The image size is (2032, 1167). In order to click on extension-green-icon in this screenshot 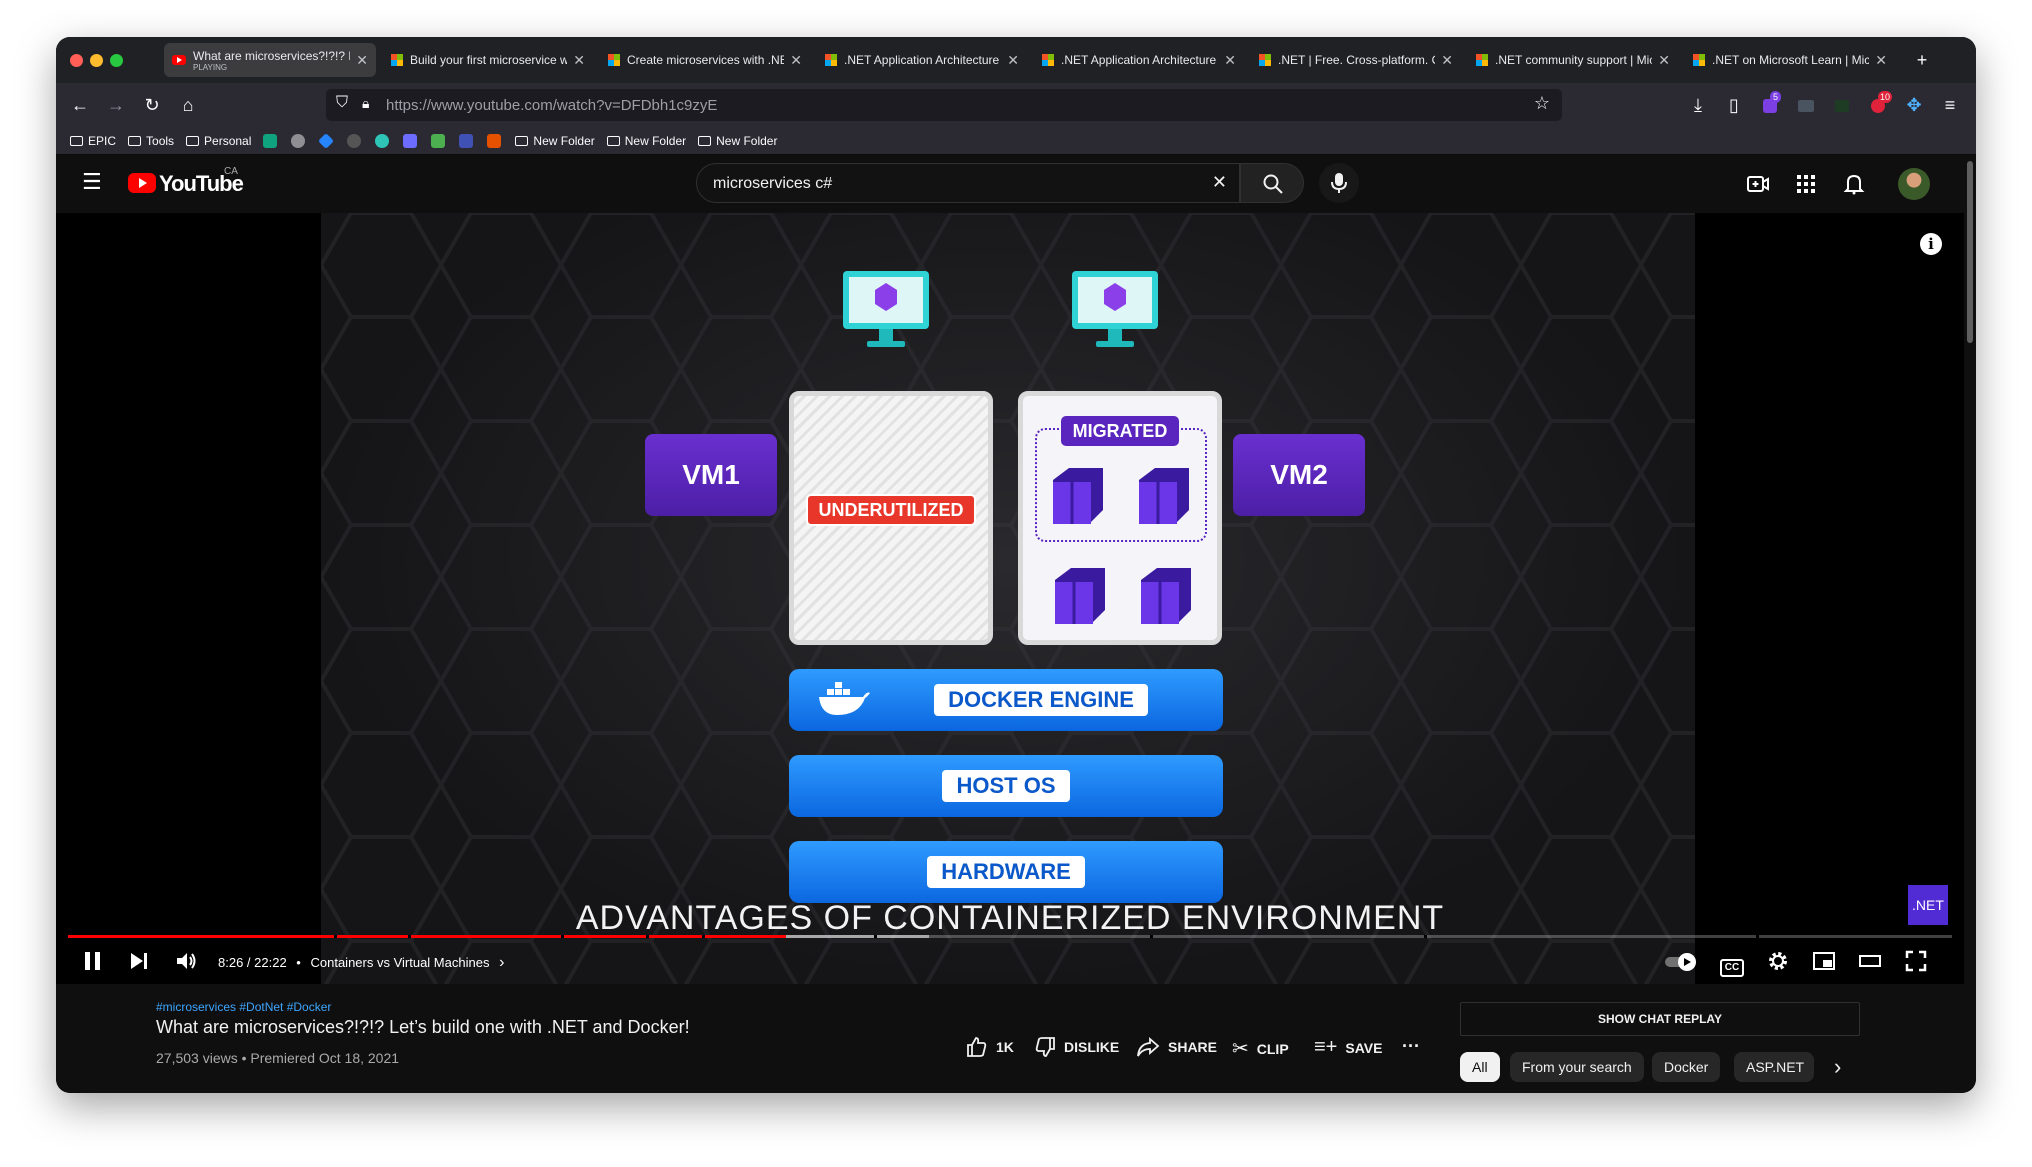, I will do `click(1842, 105)`.